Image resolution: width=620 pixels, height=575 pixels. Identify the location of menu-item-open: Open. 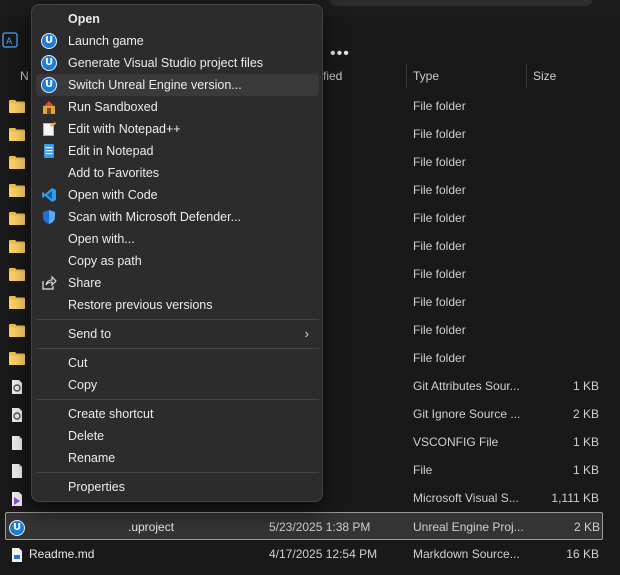
(177, 19).